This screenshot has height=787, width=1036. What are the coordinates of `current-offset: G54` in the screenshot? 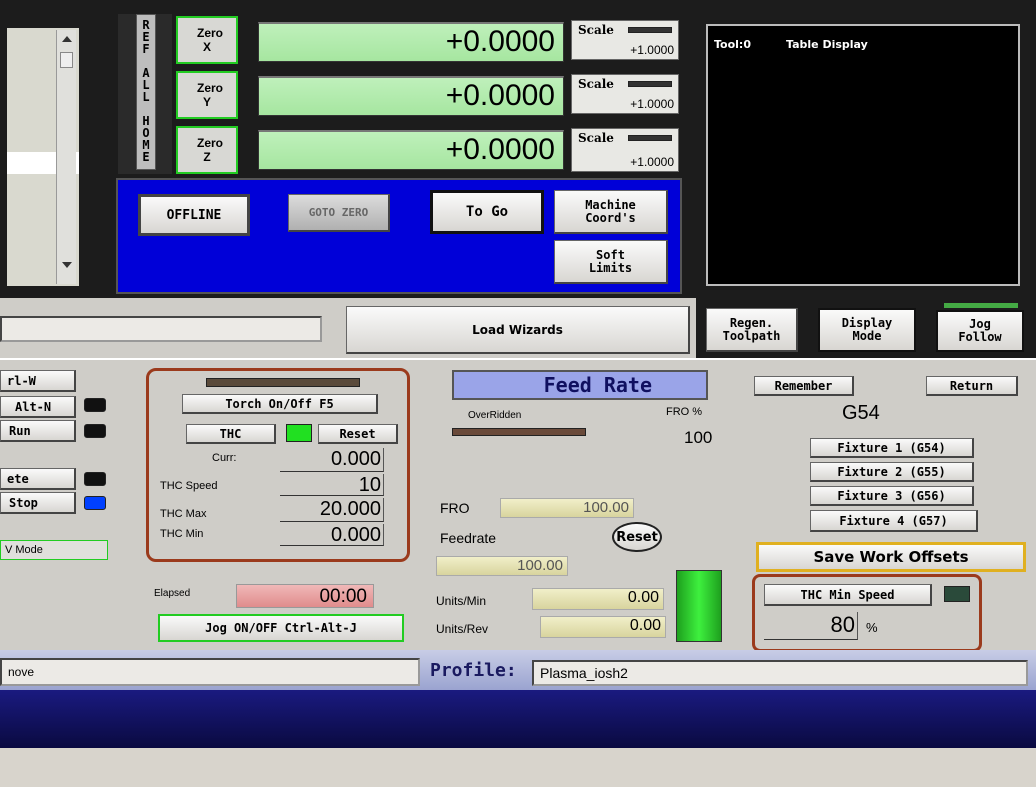 It's located at (861, 413).